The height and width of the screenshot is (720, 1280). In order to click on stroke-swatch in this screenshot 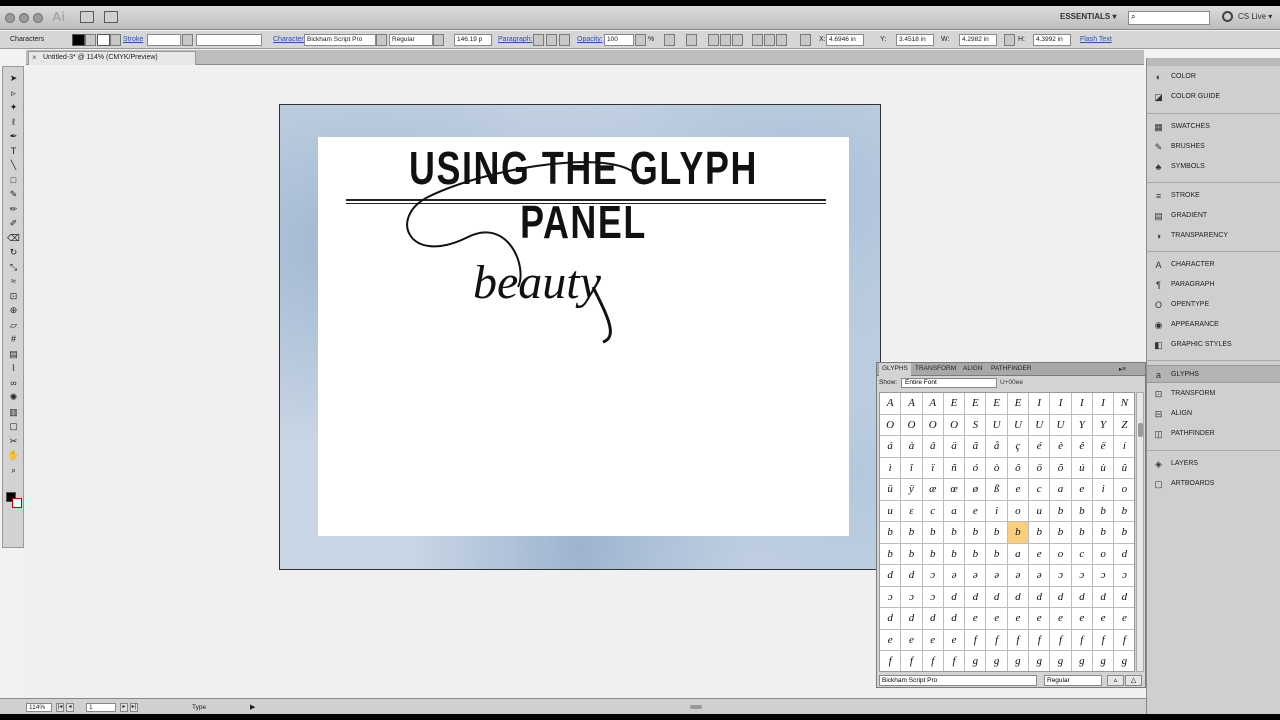, I will do `click(103, 40)`.